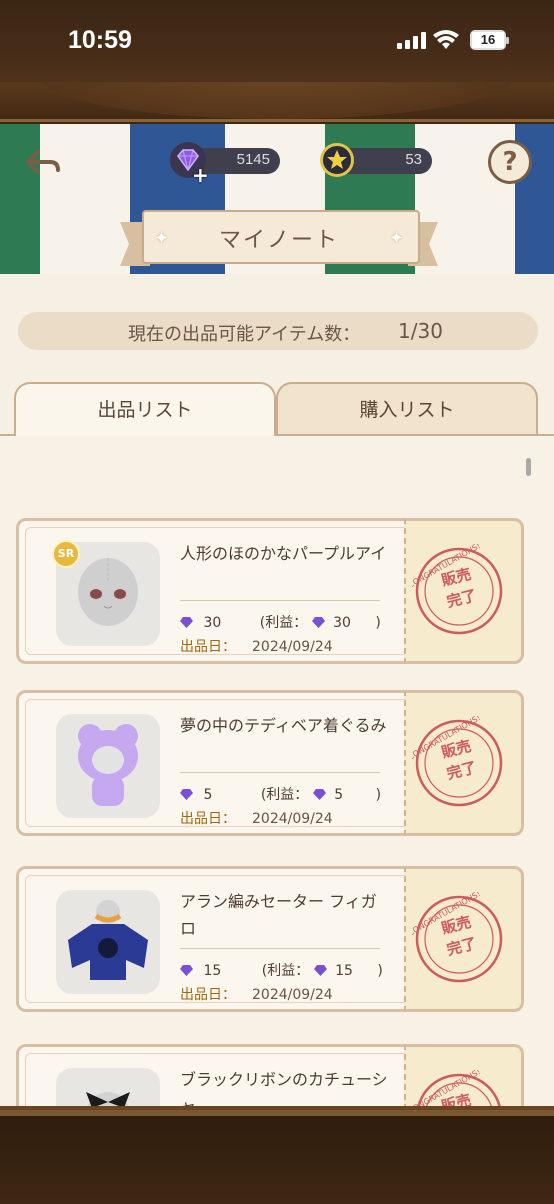 This screenshot has height=1204, width=554. I want to click on gem-count: 5145, so click(253, 159).